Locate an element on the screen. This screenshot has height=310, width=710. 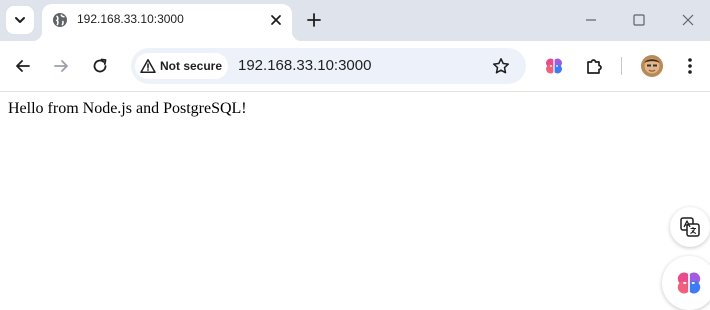
profile-avatar-image is located at coordinates (652, 66).